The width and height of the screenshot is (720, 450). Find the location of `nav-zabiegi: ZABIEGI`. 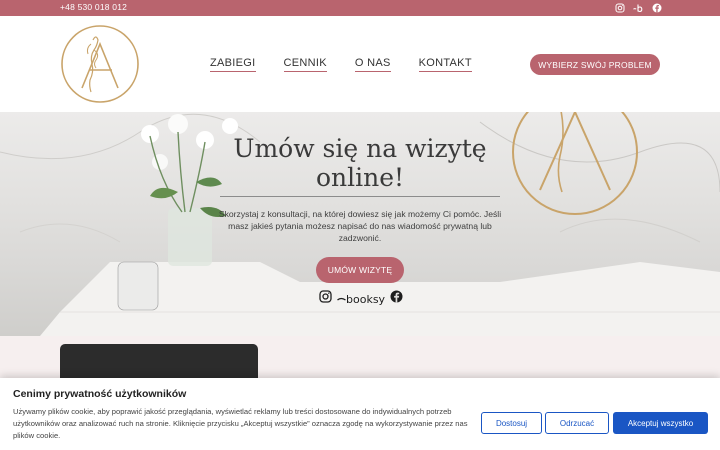

nav-zabiegi: ZABIEGI is located at coordinates (233, 64).